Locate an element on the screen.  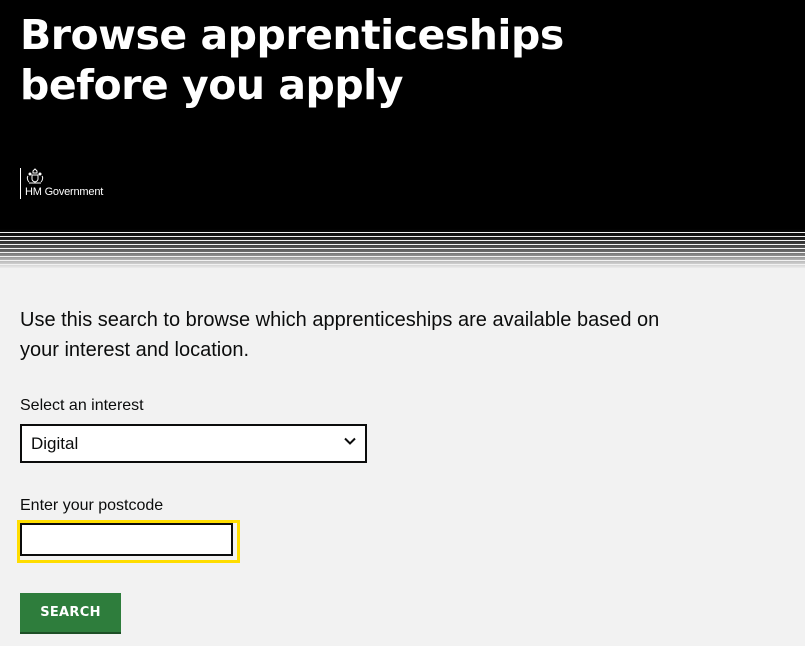
interest-selected-value: Digital is located at coordinates (55, 443).